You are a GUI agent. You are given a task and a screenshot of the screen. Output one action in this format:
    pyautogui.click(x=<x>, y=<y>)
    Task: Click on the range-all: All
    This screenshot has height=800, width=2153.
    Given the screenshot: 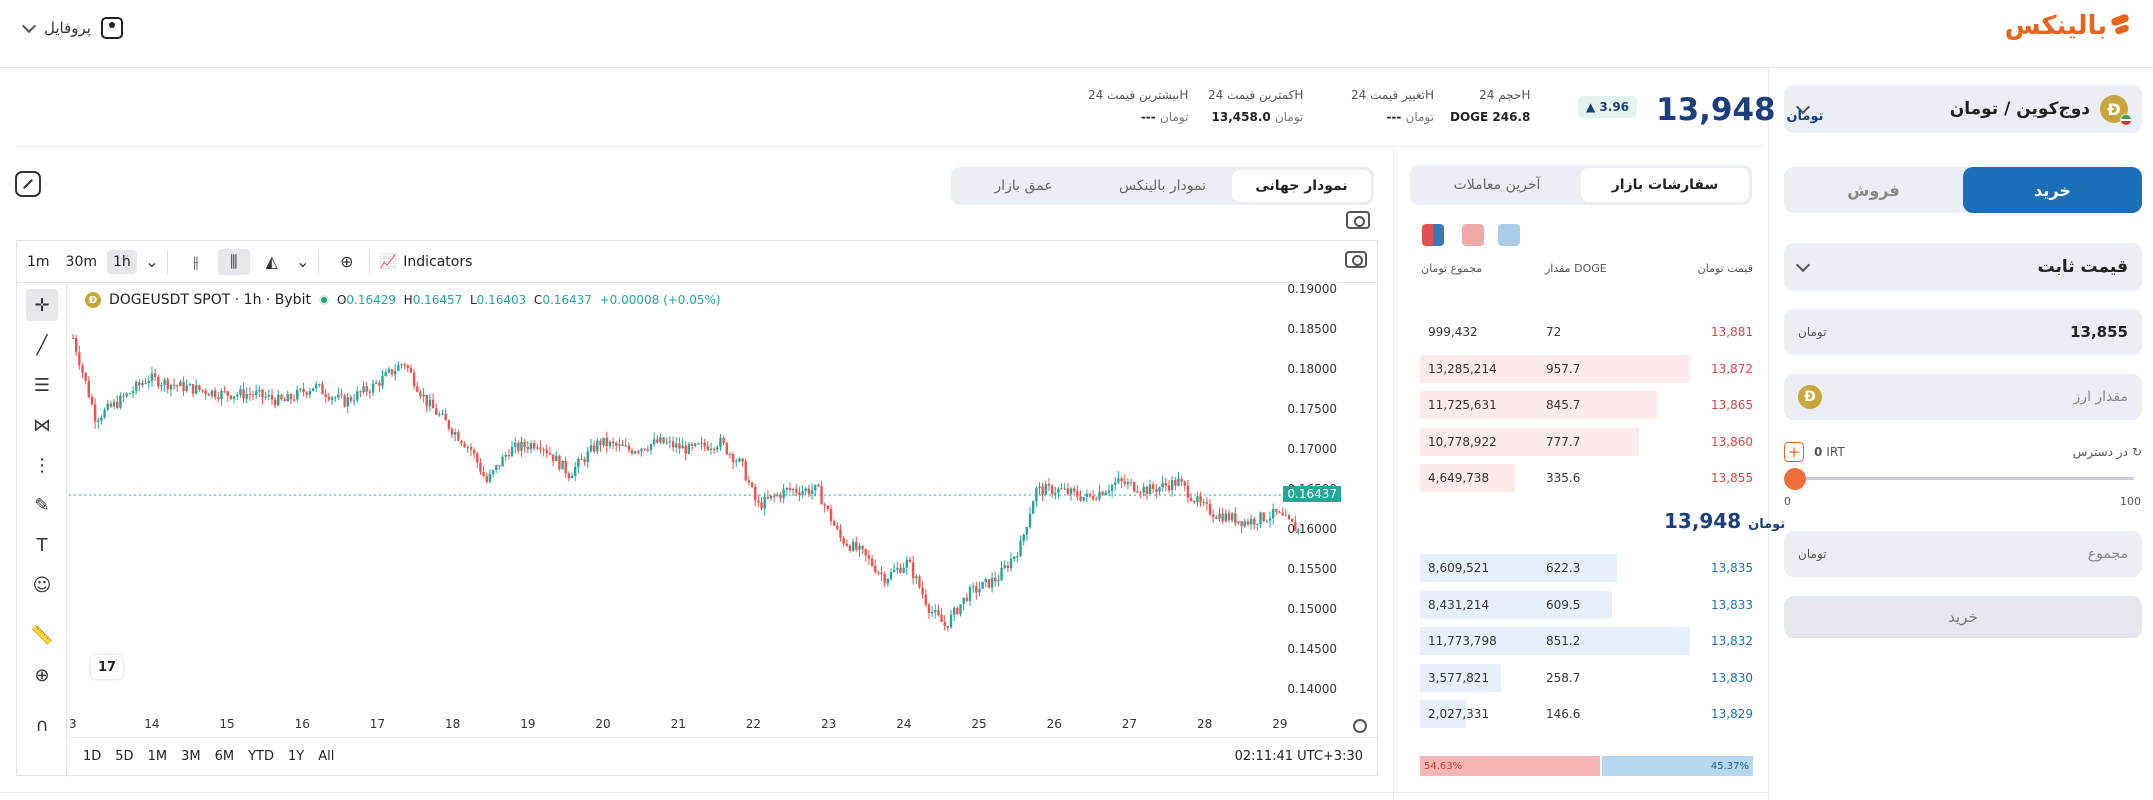 What is the action you would take?
    pyautogui.click(x=326, y=756)
    